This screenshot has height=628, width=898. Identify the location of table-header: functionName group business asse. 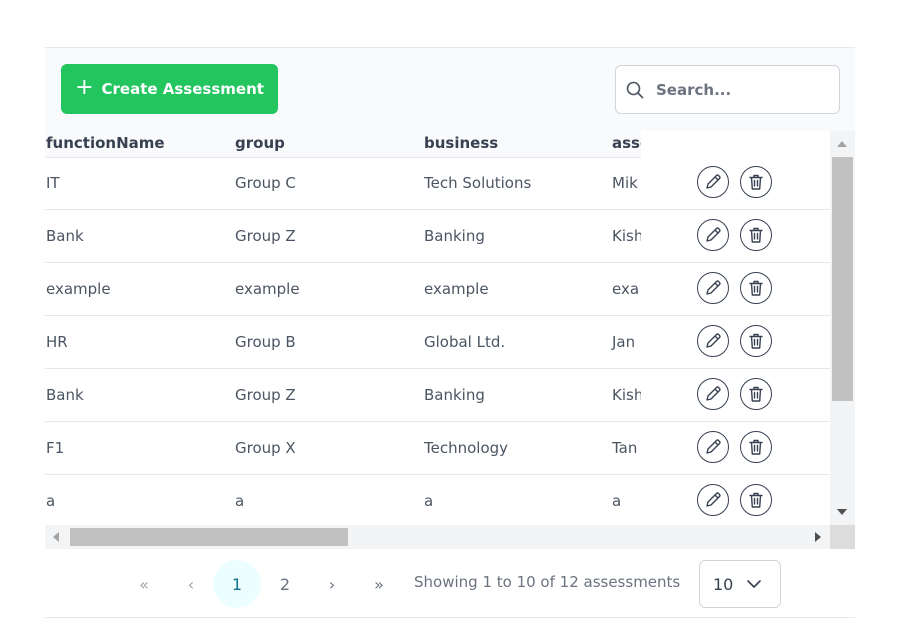
(343, 144).